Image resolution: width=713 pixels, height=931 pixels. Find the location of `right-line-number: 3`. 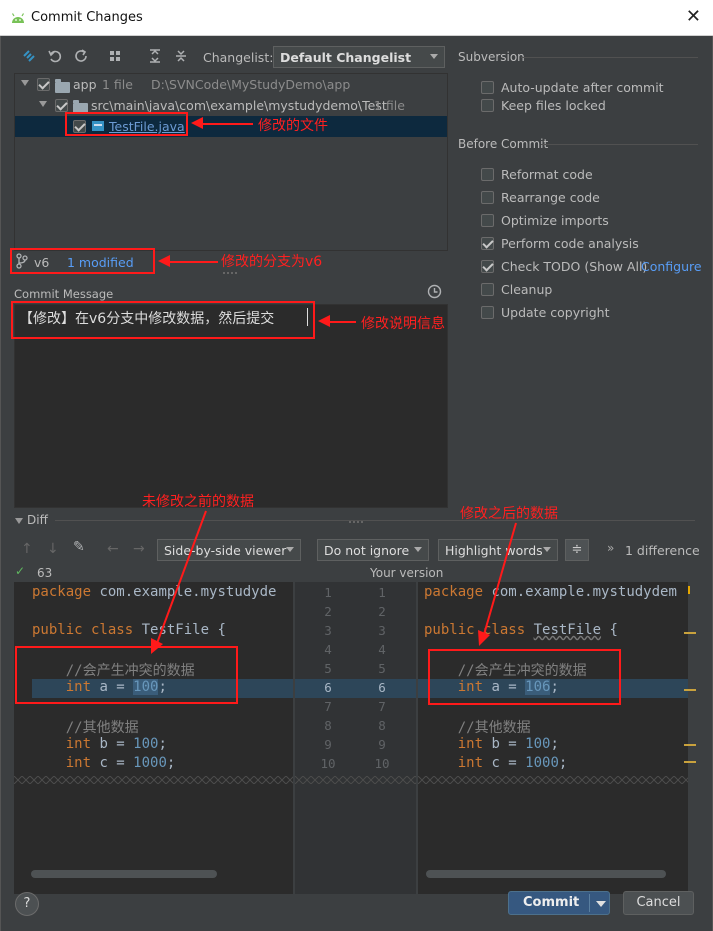

right-line-number: 3 is located at coordinates (382, 630).